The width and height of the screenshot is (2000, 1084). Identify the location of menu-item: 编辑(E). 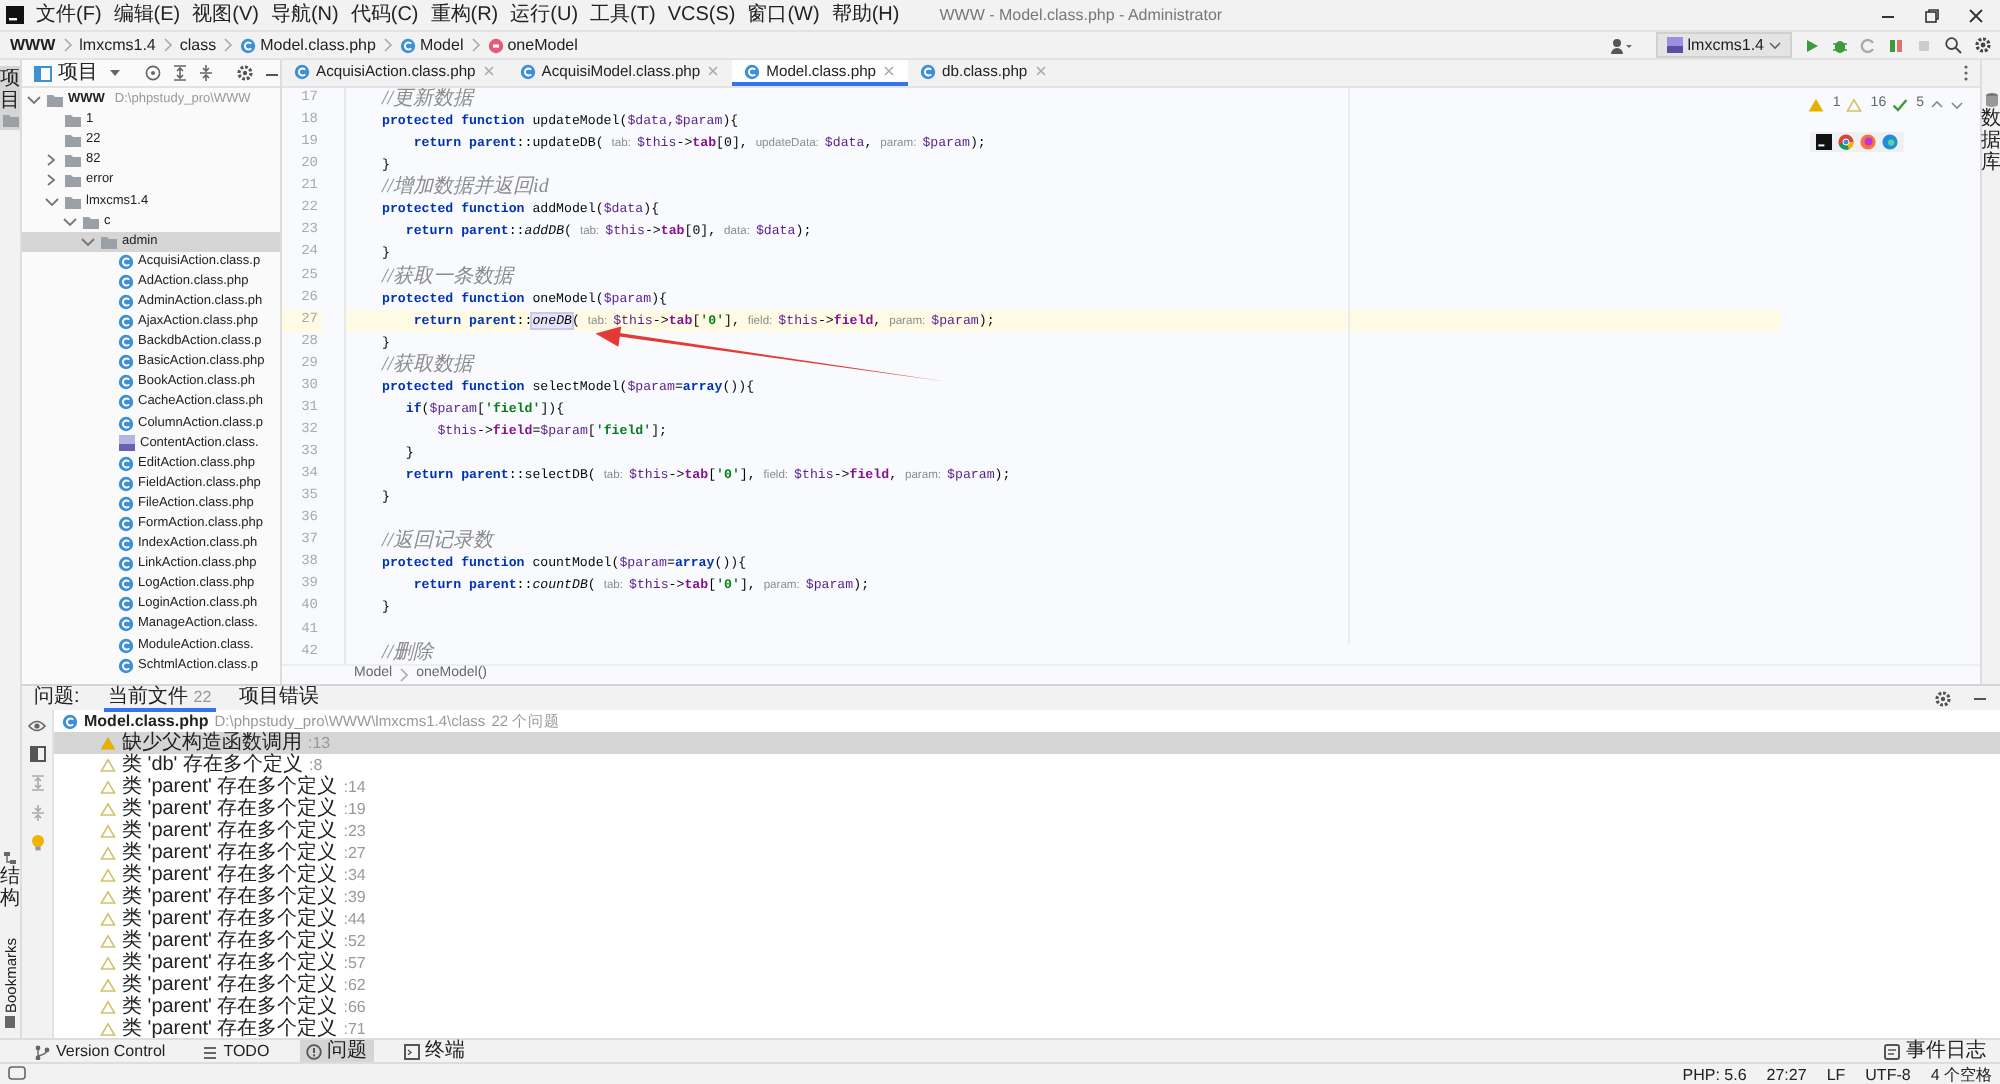
(147, 15).